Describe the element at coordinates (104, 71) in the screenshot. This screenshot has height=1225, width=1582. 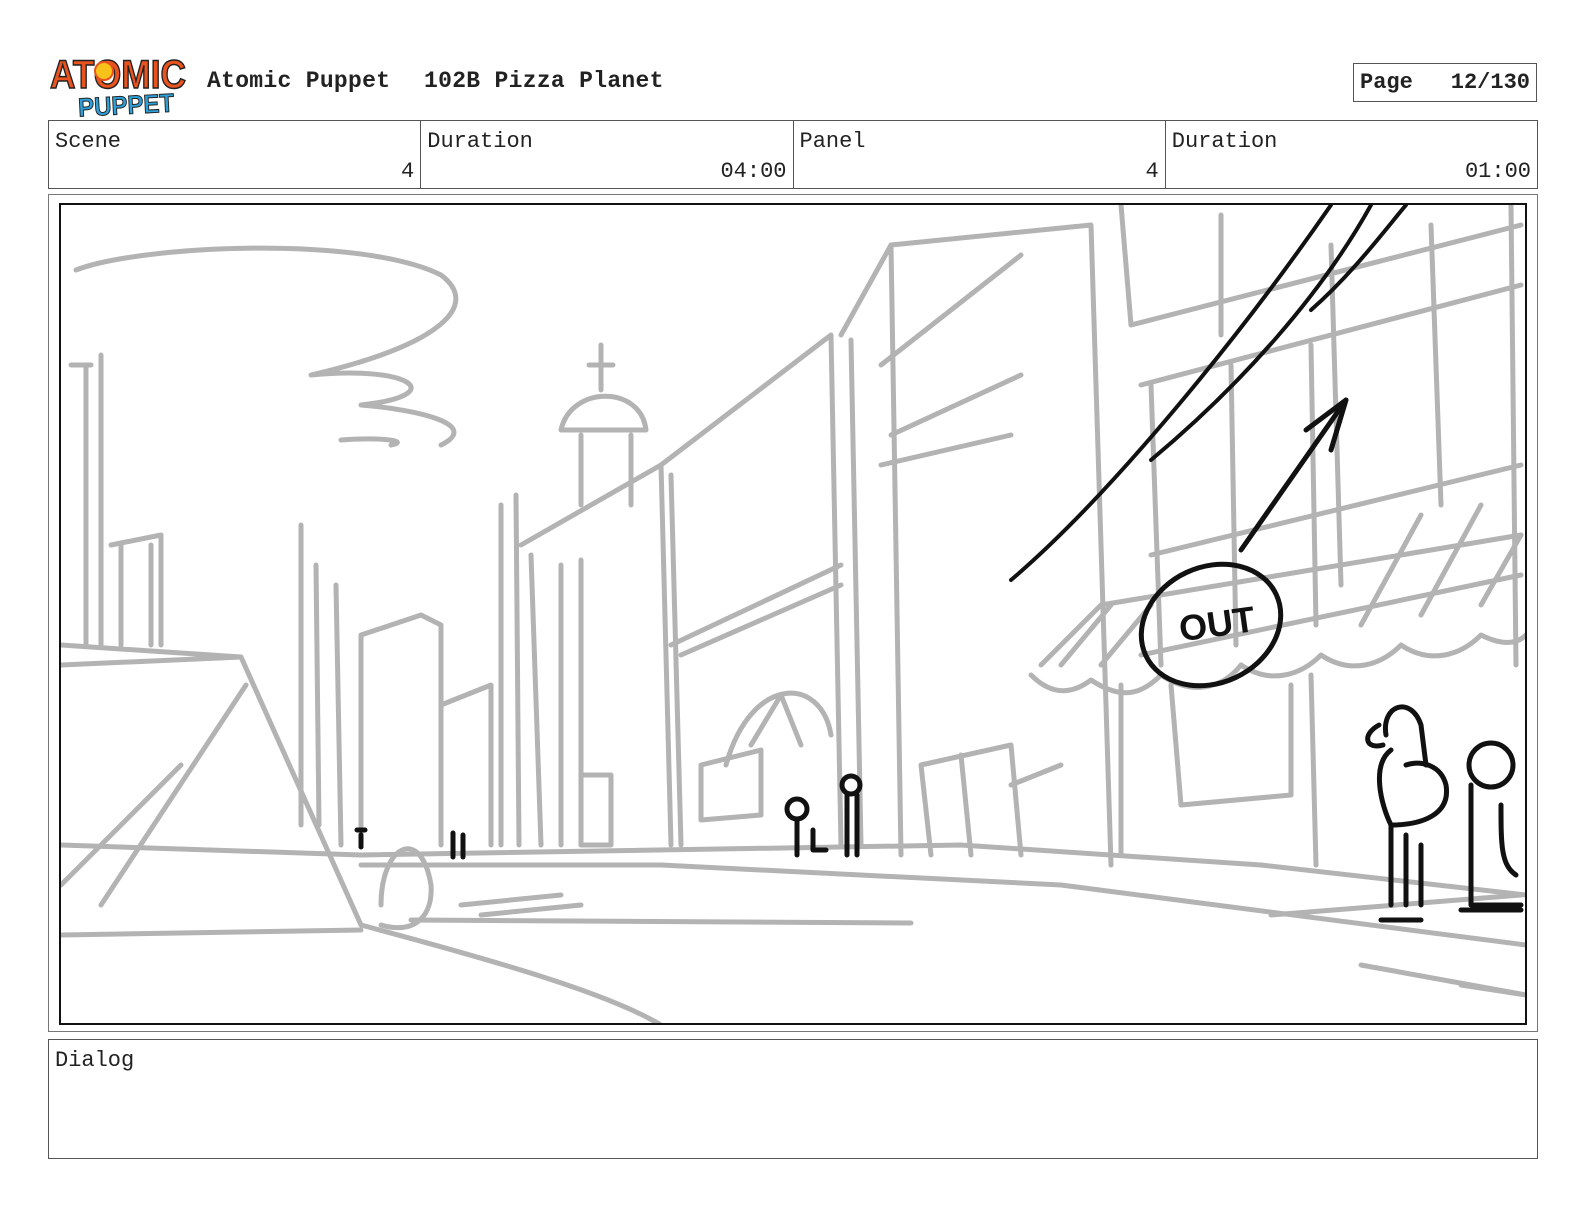
I see `logo-atom-icon` at that location.